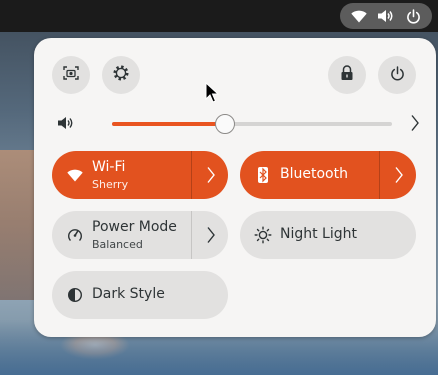 This screenshot has height=375, width=438. Describe the element at coordinates (109, 167) in the screenshot. I see `wifi-label: Wi-Fi` at that location.